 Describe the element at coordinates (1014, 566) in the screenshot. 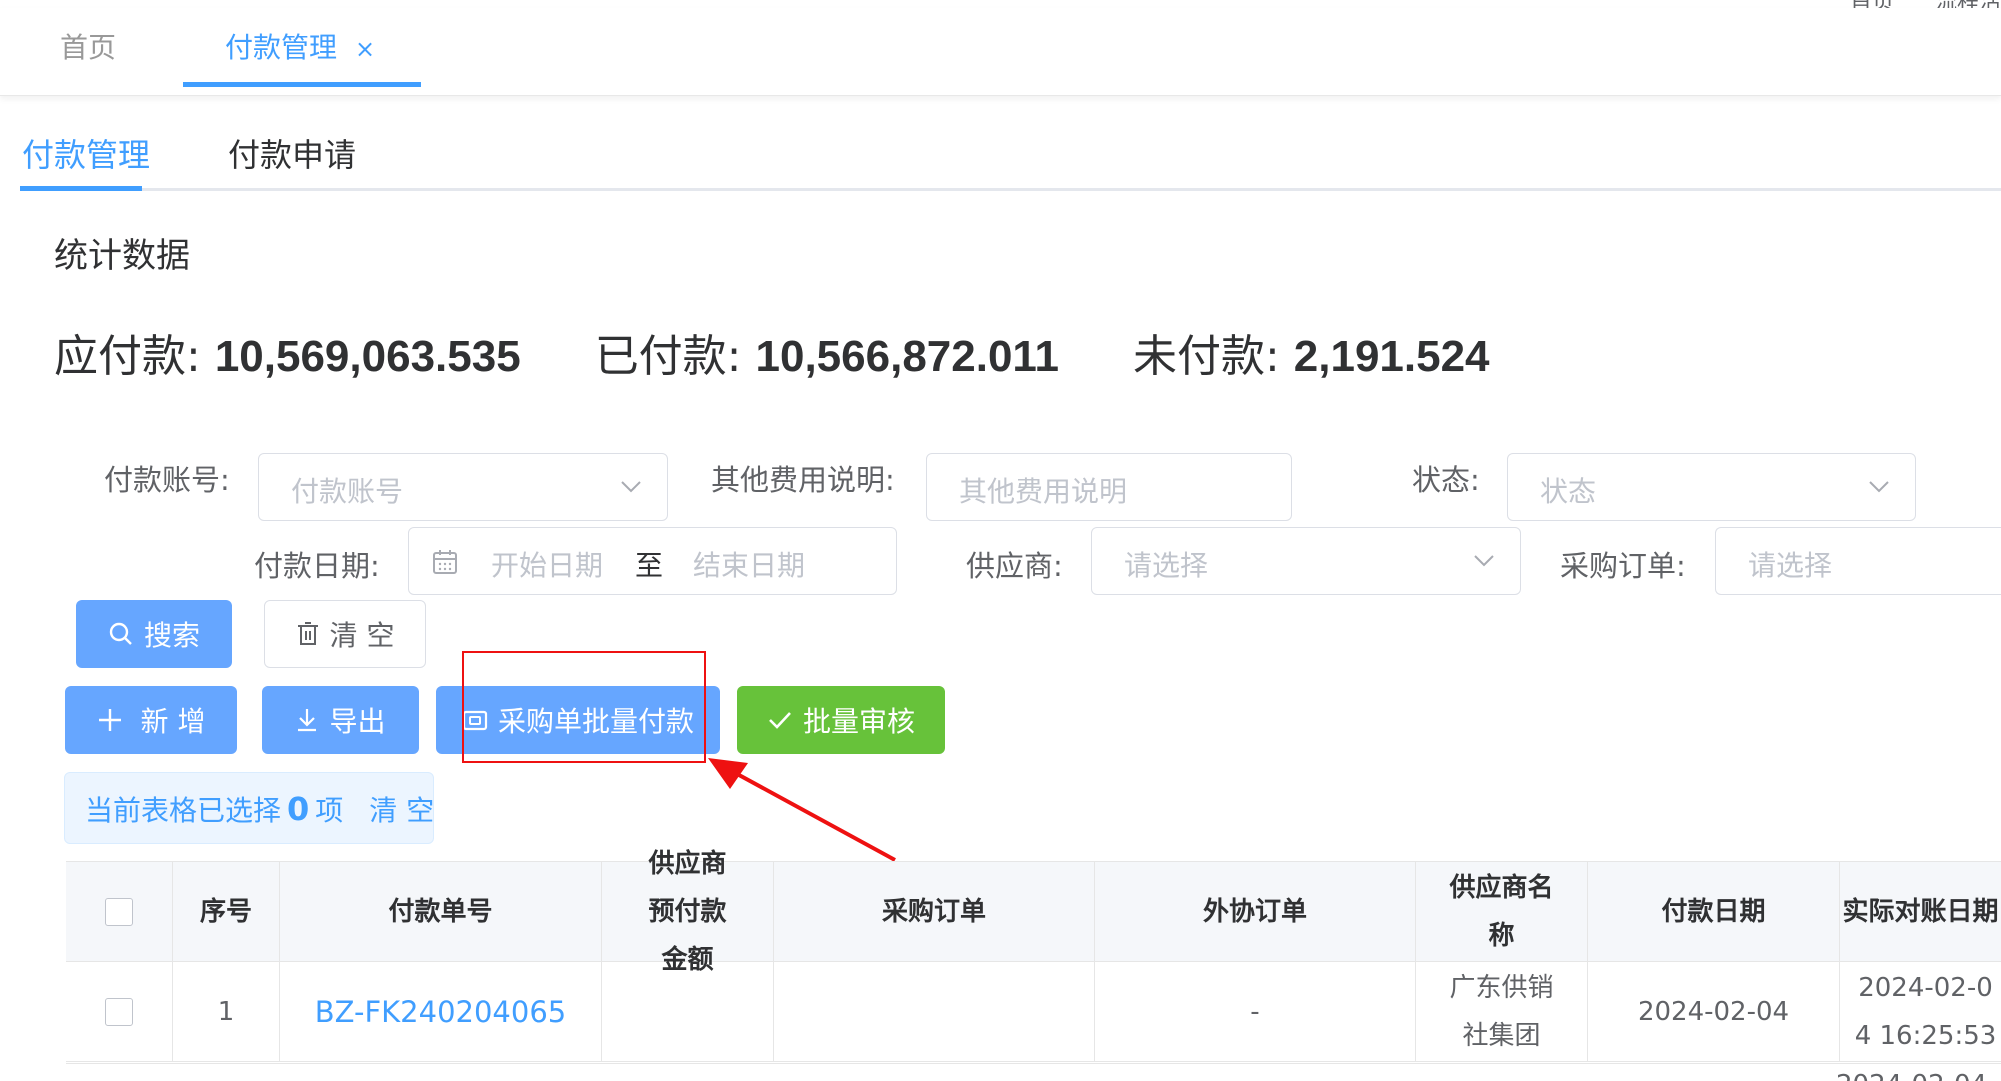

I see `supplier-label: 供应商:` at that location.